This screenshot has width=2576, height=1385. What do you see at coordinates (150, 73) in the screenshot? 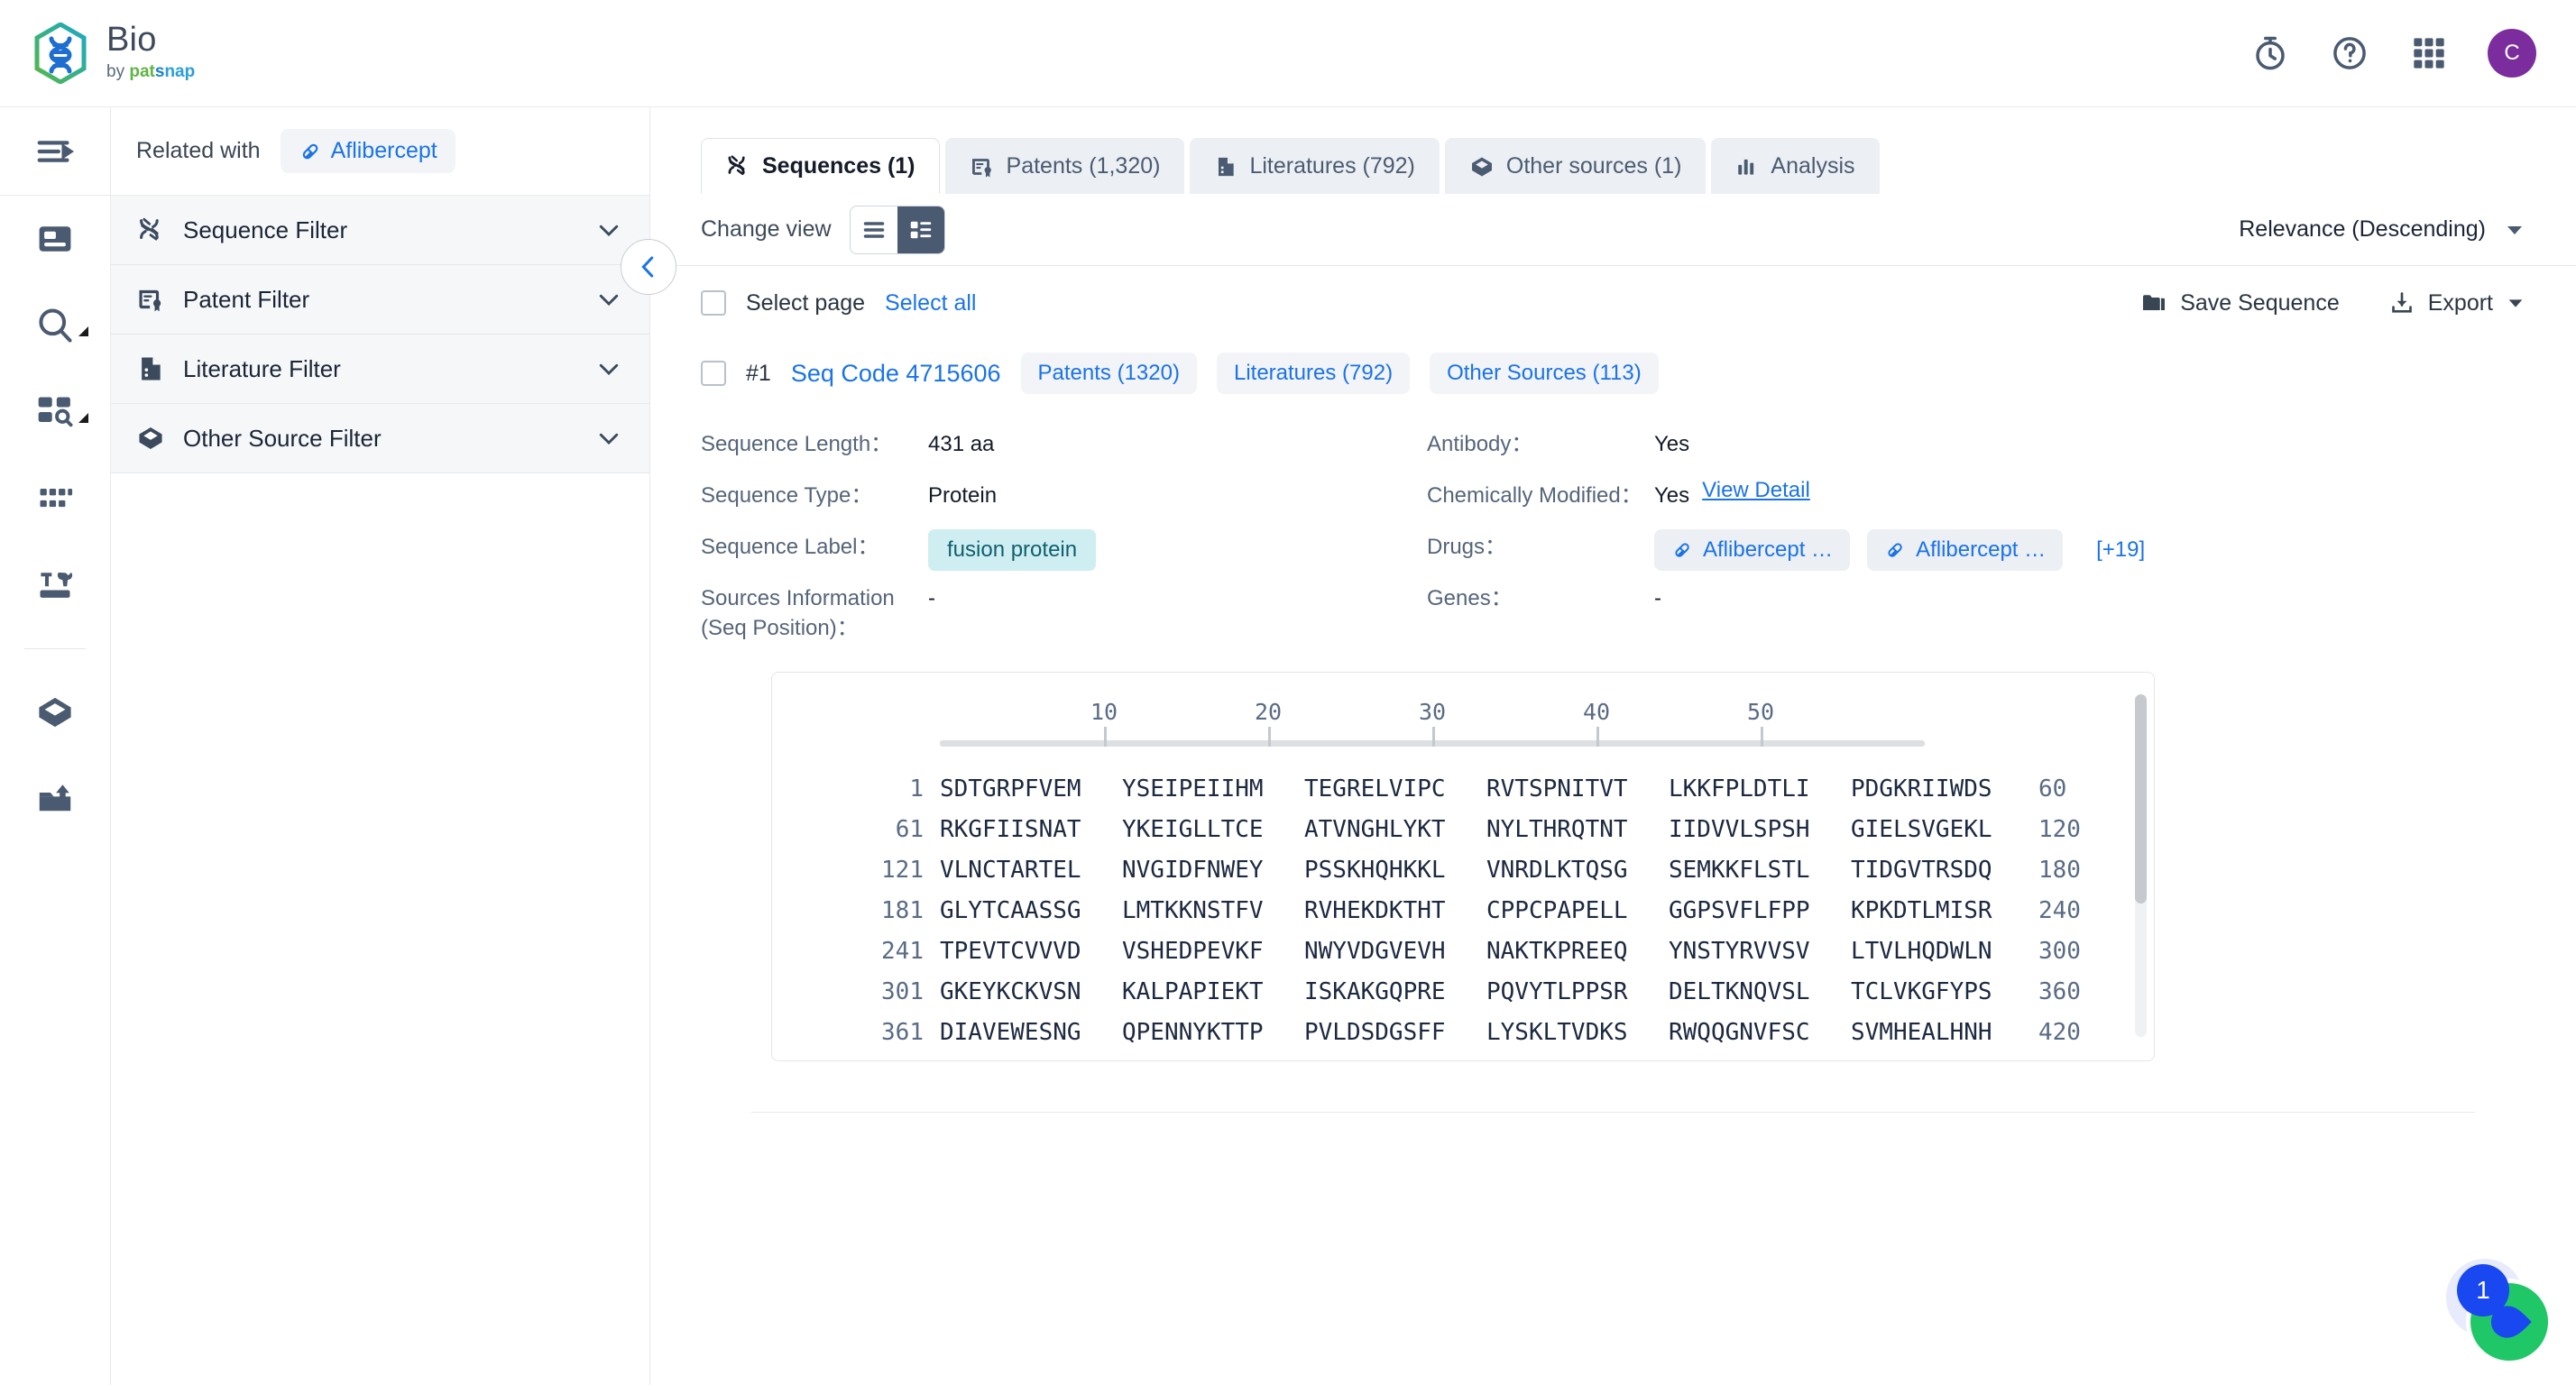
I see `brand-subtitle: by patsnap` at bounding box center [150, 73].